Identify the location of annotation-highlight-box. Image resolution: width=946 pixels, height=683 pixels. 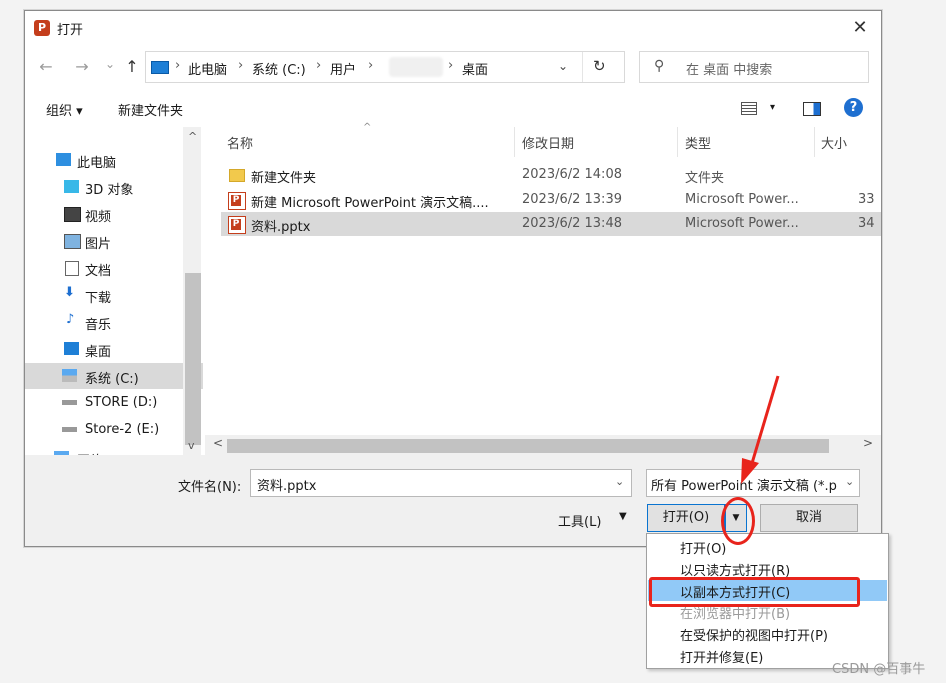
(754, 592).